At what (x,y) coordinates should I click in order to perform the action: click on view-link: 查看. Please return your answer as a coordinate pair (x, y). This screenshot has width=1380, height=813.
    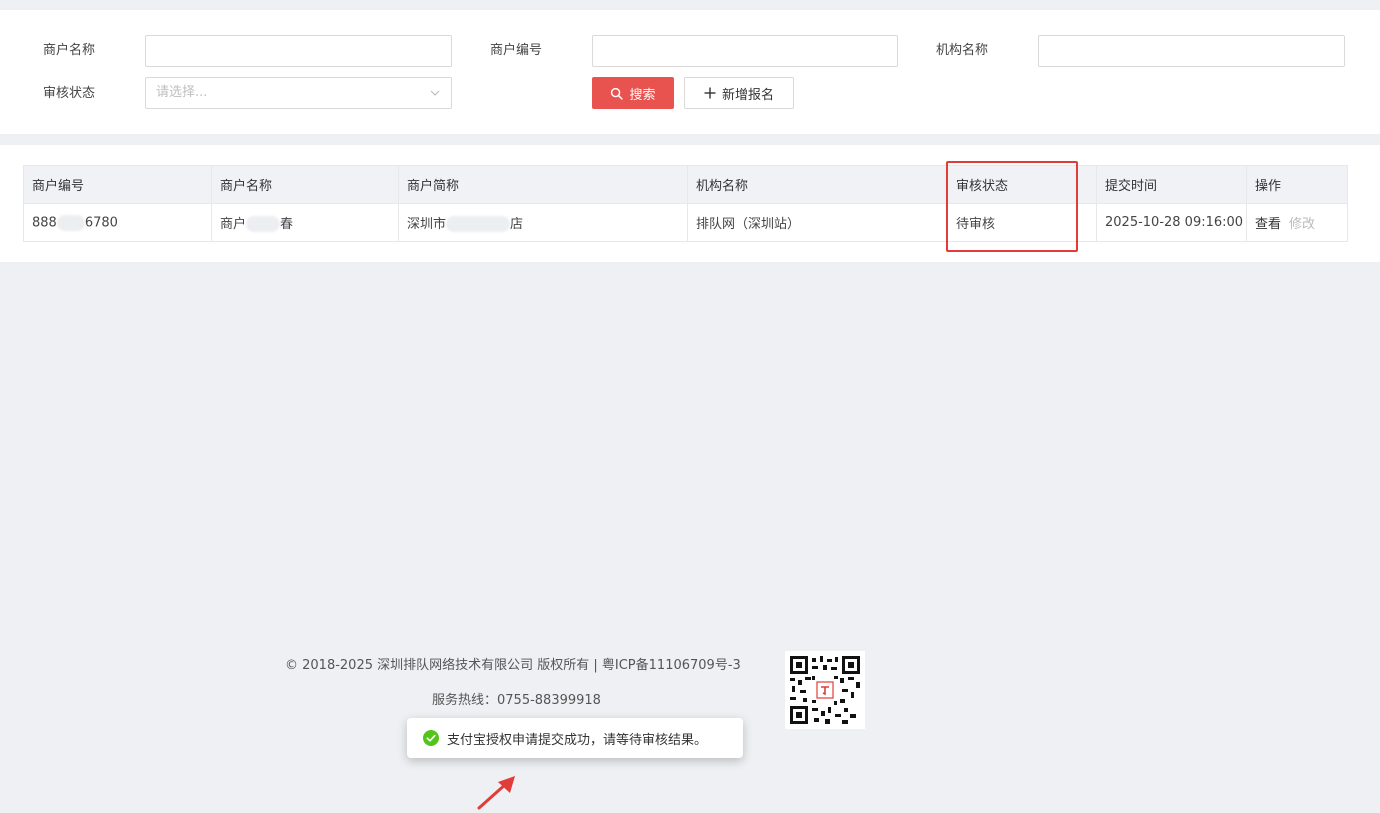
    Looking at the image, I should click on (1268, 224).